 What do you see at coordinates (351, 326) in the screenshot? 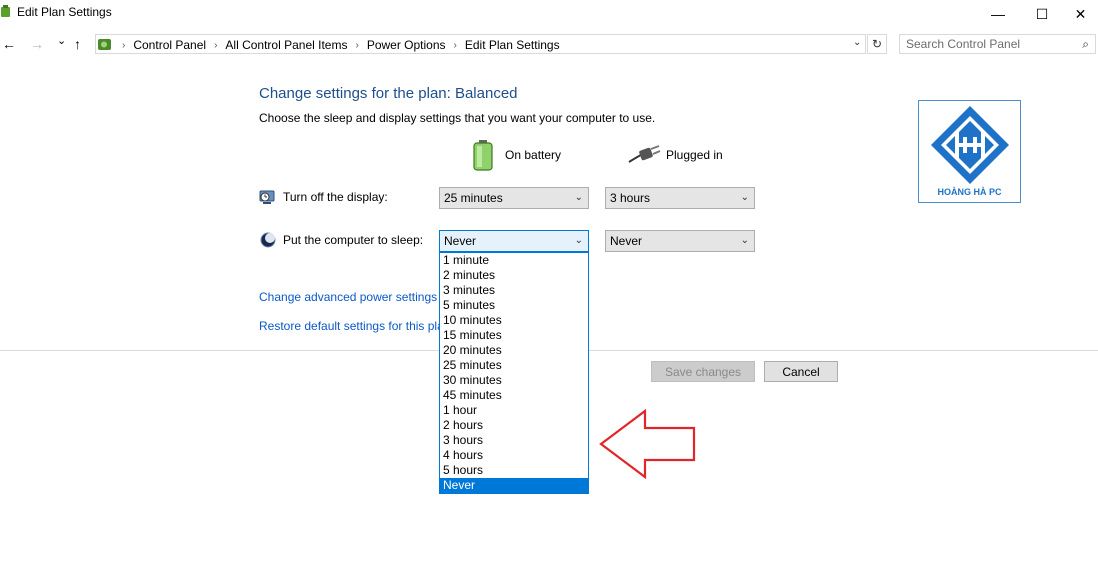
I see `restore-defaults-link: Restore default settings for this pla` at bounding box center [351, 326].